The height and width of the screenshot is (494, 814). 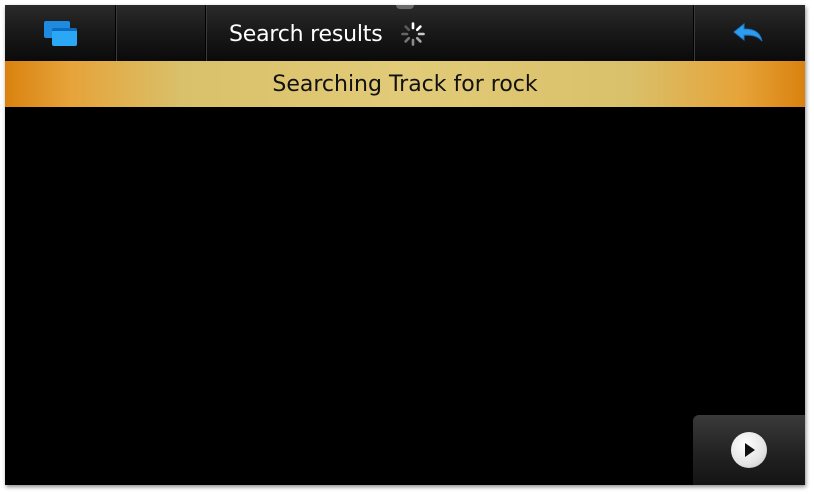 I want to click on title-group: Search results, so click(x=327, y=34).